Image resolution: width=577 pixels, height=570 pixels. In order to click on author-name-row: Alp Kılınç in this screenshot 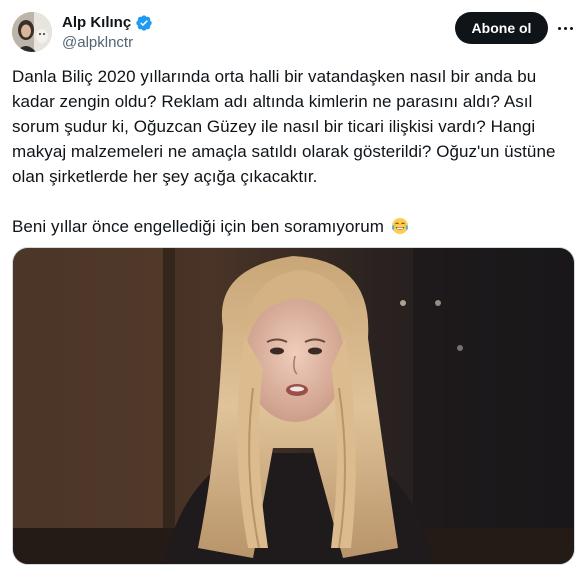, I will do `click(107, 23)`.